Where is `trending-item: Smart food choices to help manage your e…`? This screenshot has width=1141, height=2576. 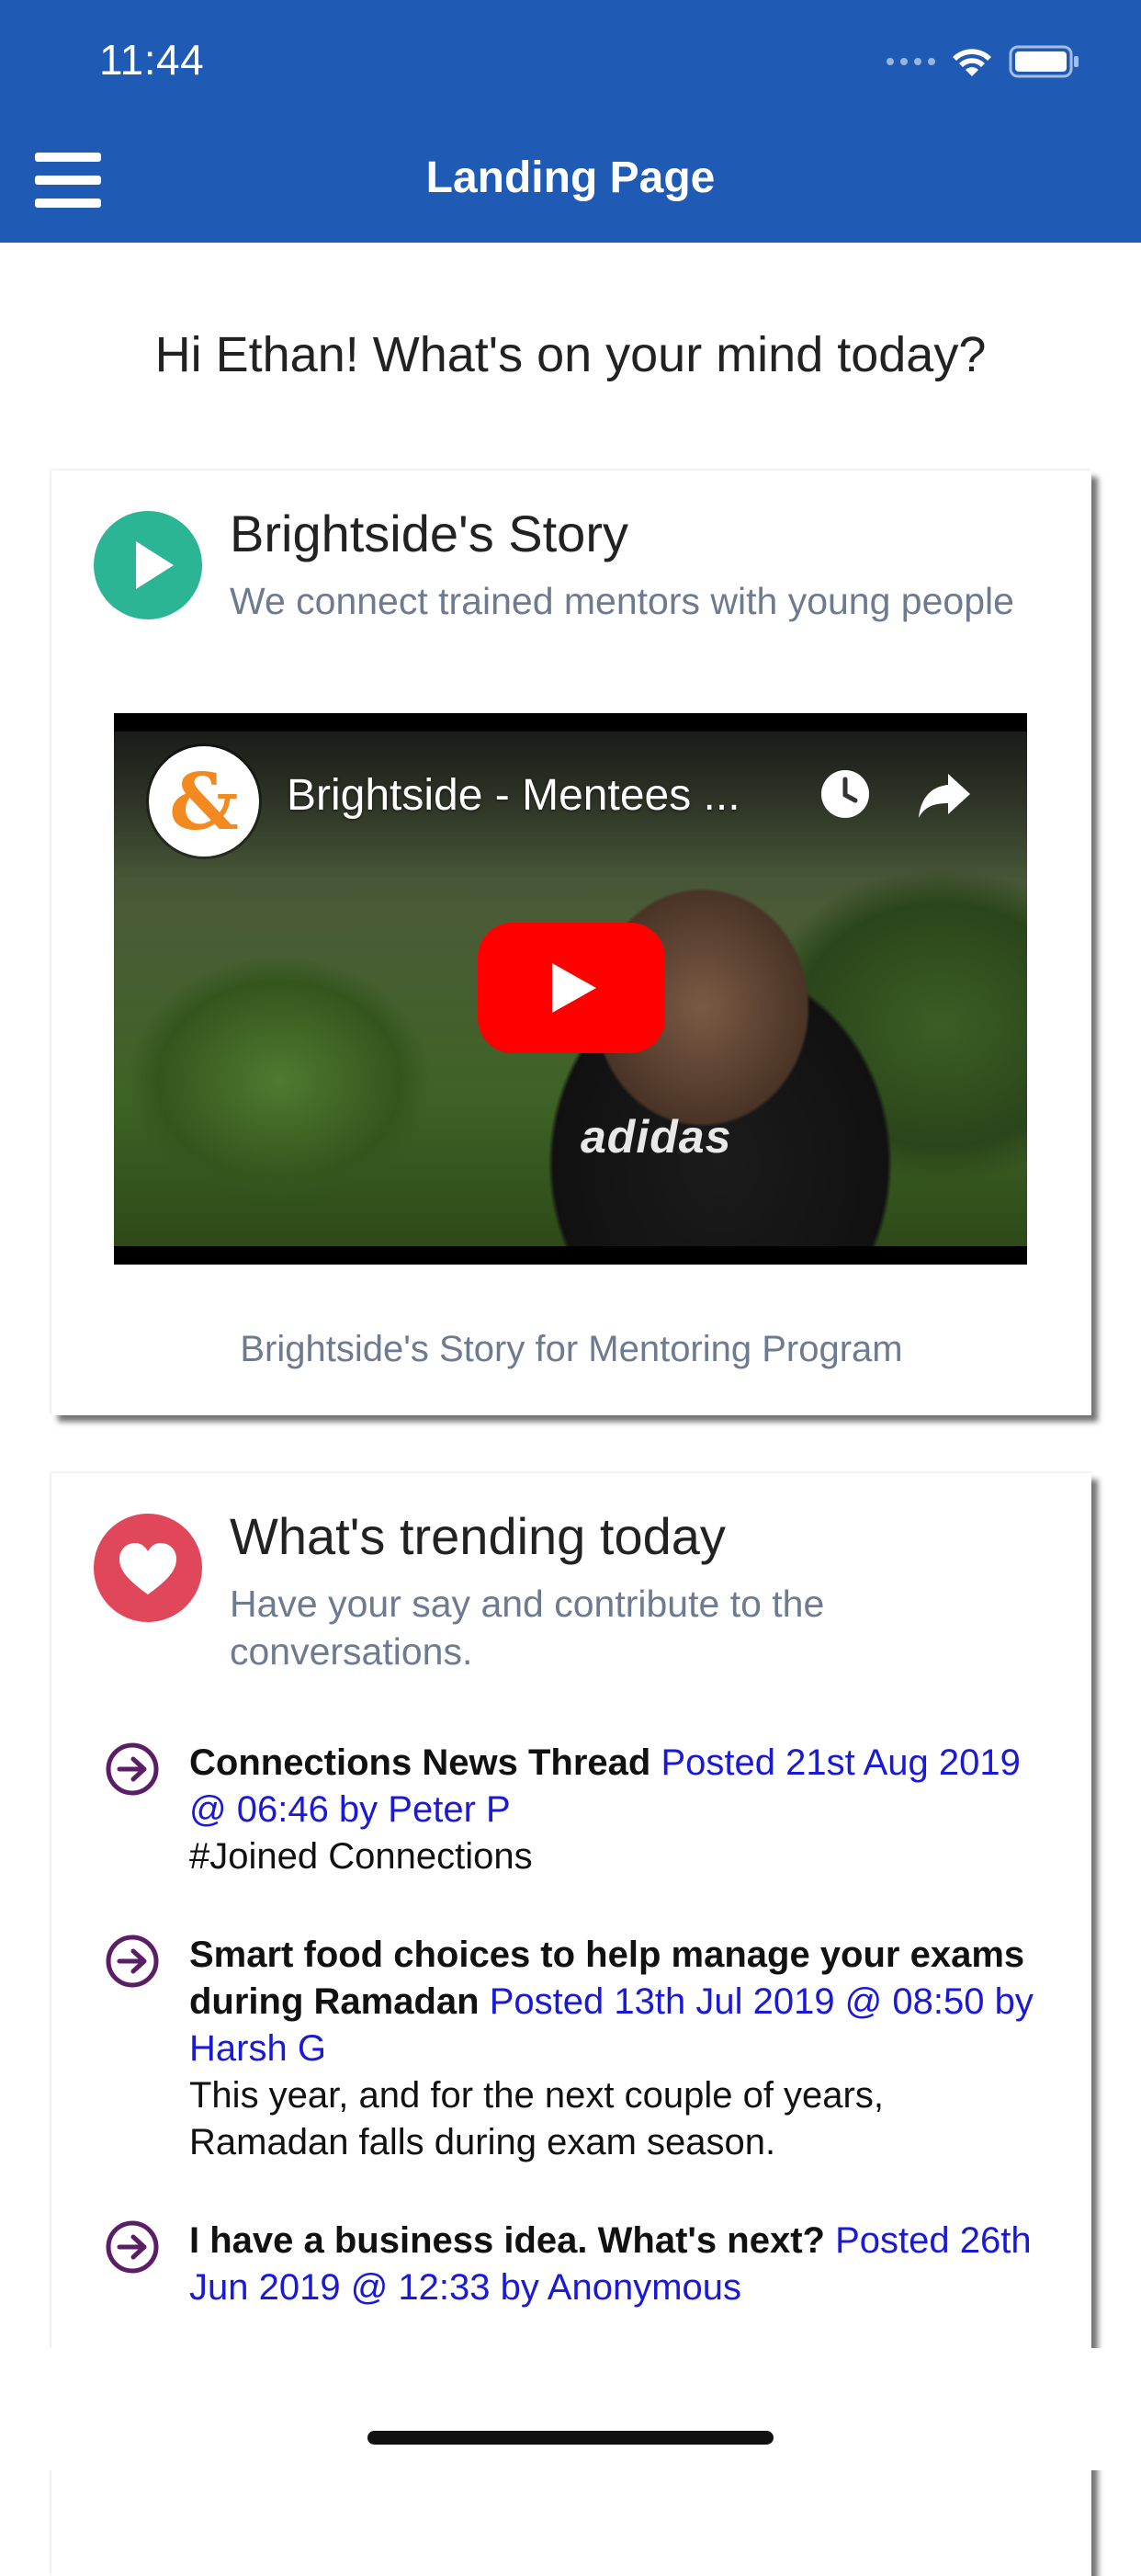 trending-item: Smart food choices to help manage your e… is located at coordinates (571, 2049).